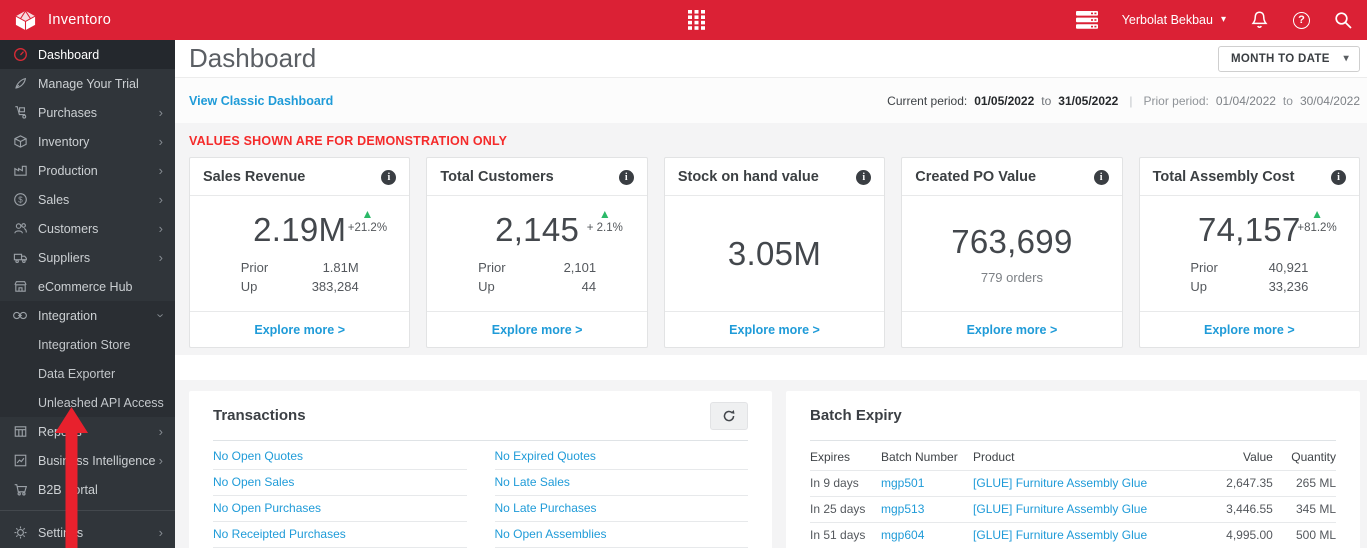 This screenshot has height=548, width=1367. What do you see at coordinates (771, 367) in the screenshot?
I see `section-spacer` at bounding box center [771, 367].